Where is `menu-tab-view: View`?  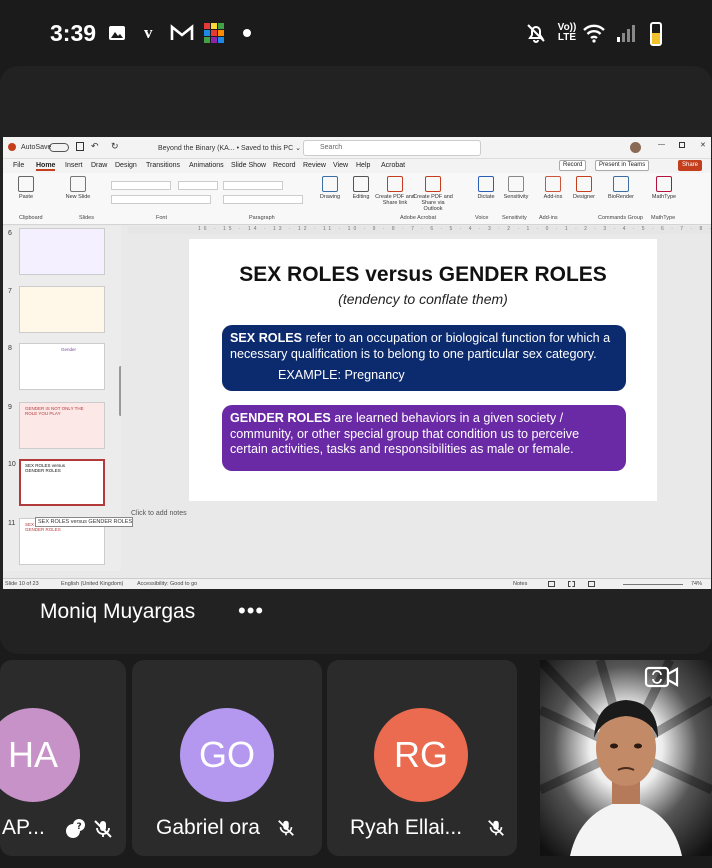 menu-tab-view: View is located at coordinates (340, 165).